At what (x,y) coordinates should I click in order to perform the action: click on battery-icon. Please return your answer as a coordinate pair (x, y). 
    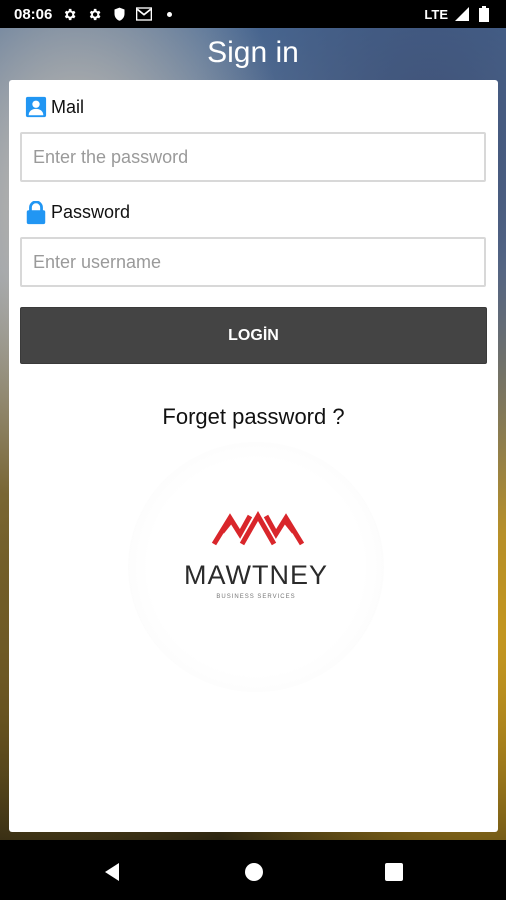
    Looking at the image, I should click on (484, 14).